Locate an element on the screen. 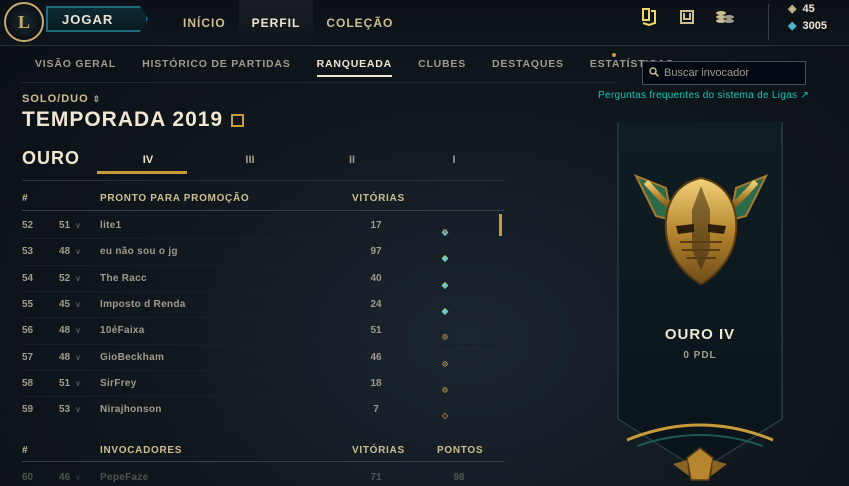 This screenshot has height=486, width=849. table-row: 58 51 ∨ SirFrey 18 ✕ ◇ ◇ is located at coordinates (263, 383).